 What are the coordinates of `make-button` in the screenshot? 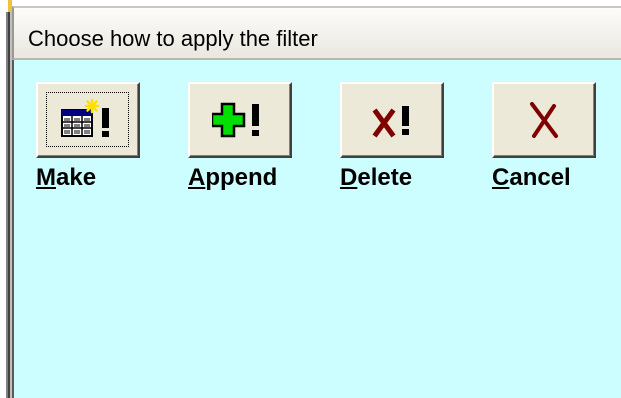 It's located at (88, 120).